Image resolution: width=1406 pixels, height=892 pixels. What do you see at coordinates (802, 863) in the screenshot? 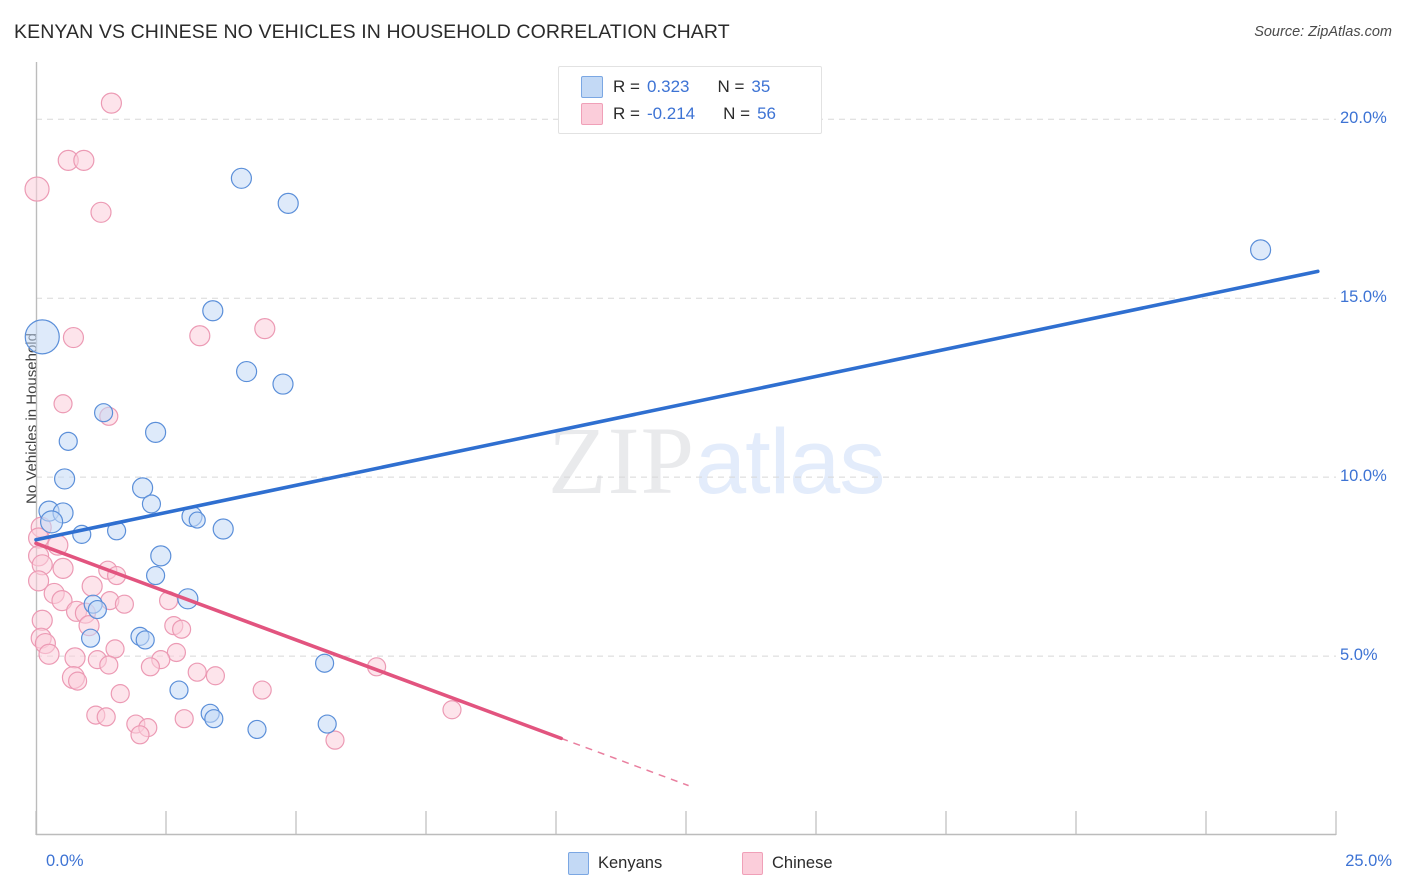
I see `legend-label-chinese: Chinese` at bounding box center [802, 863].